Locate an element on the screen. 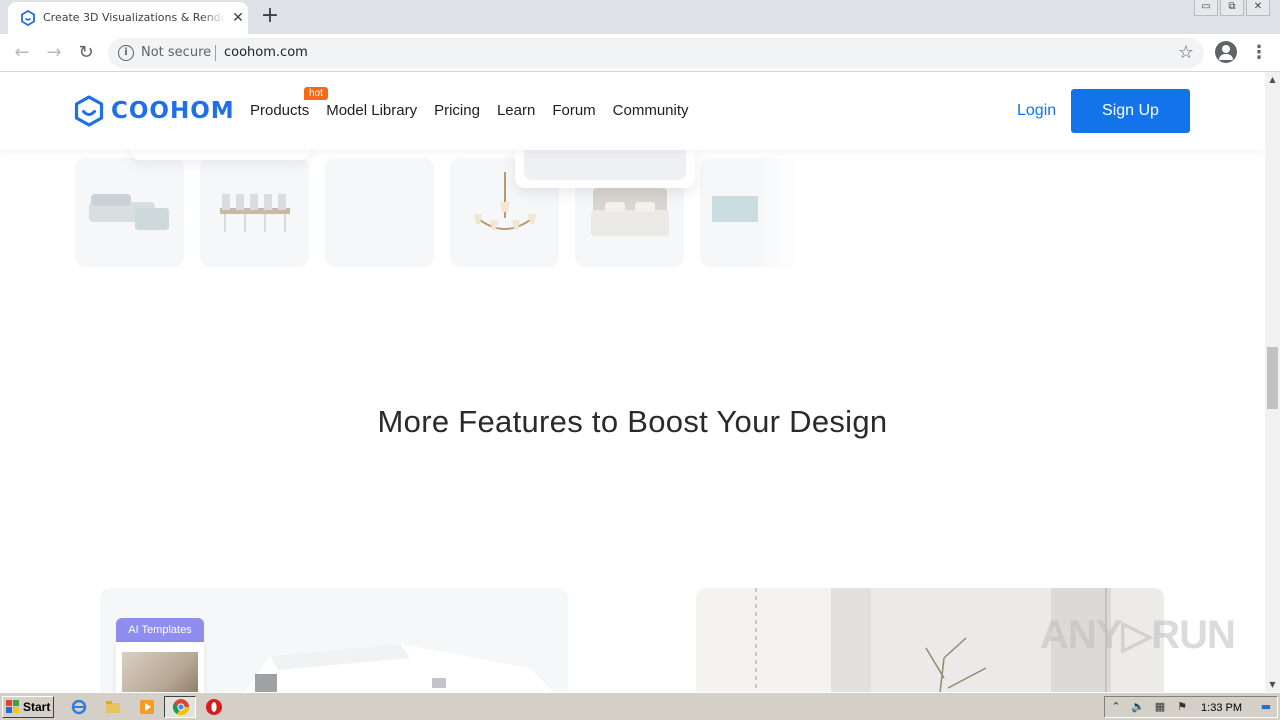 The width and height of the screenshot is (1280, 720). network-icon: ▦ is located at coordinates (1160, 707).